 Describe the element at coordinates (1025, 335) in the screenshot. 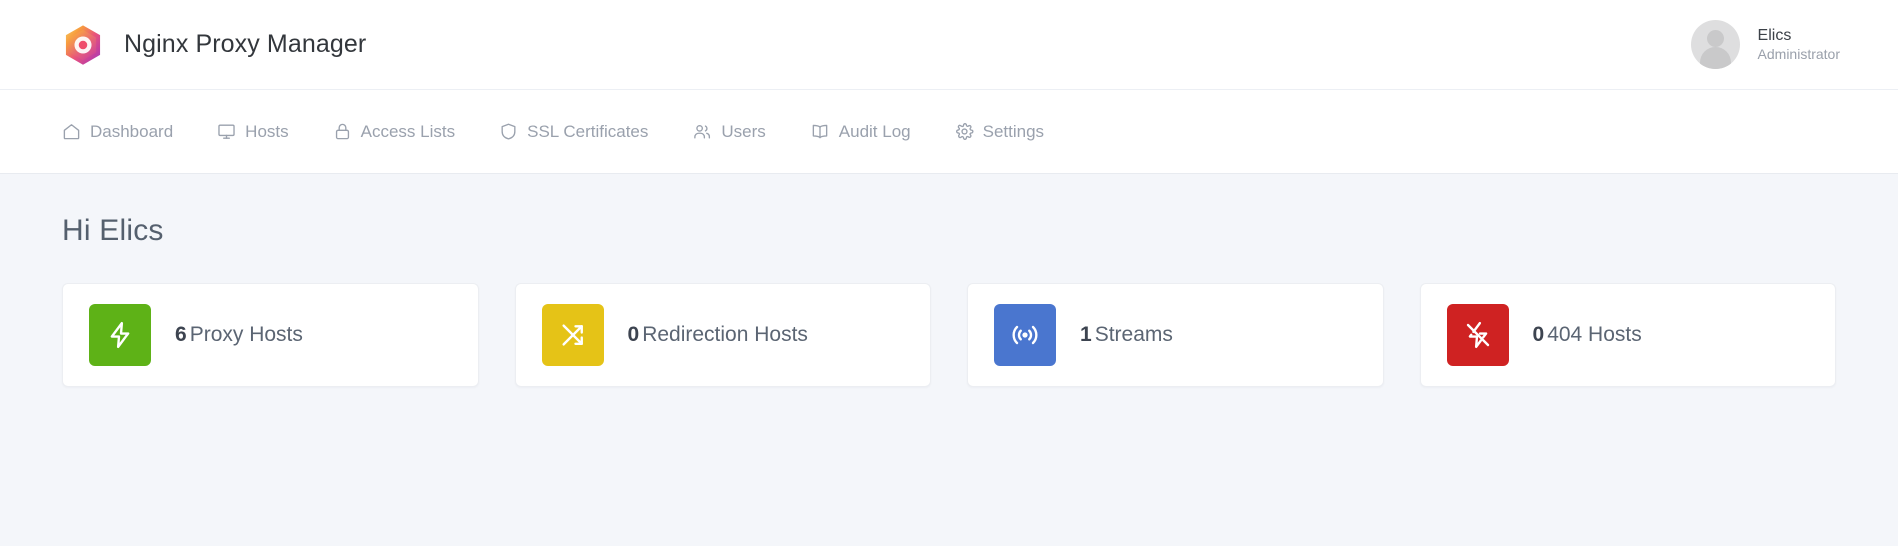

I see `broadcast-icon` at that location.